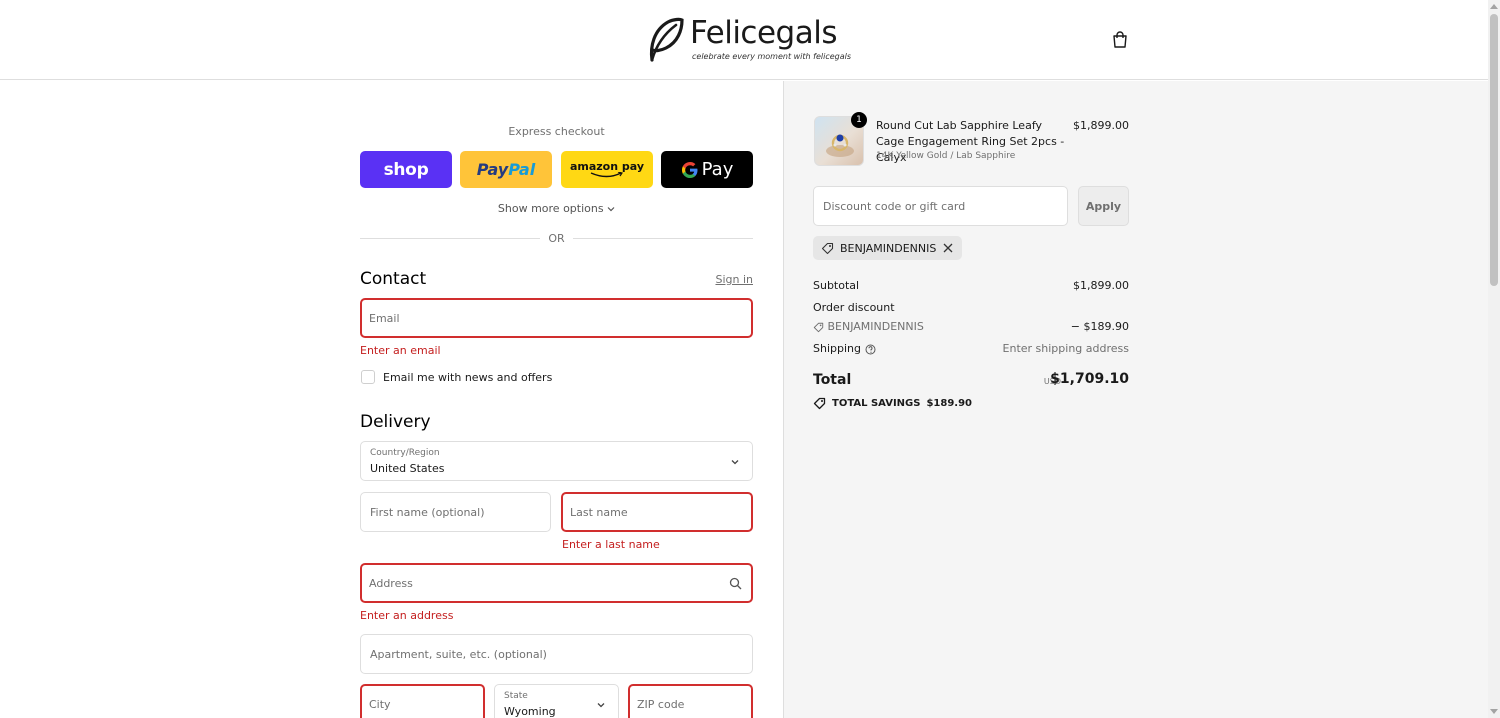  I want to click on discount-amount: − $189.90, so click(1099, 326).